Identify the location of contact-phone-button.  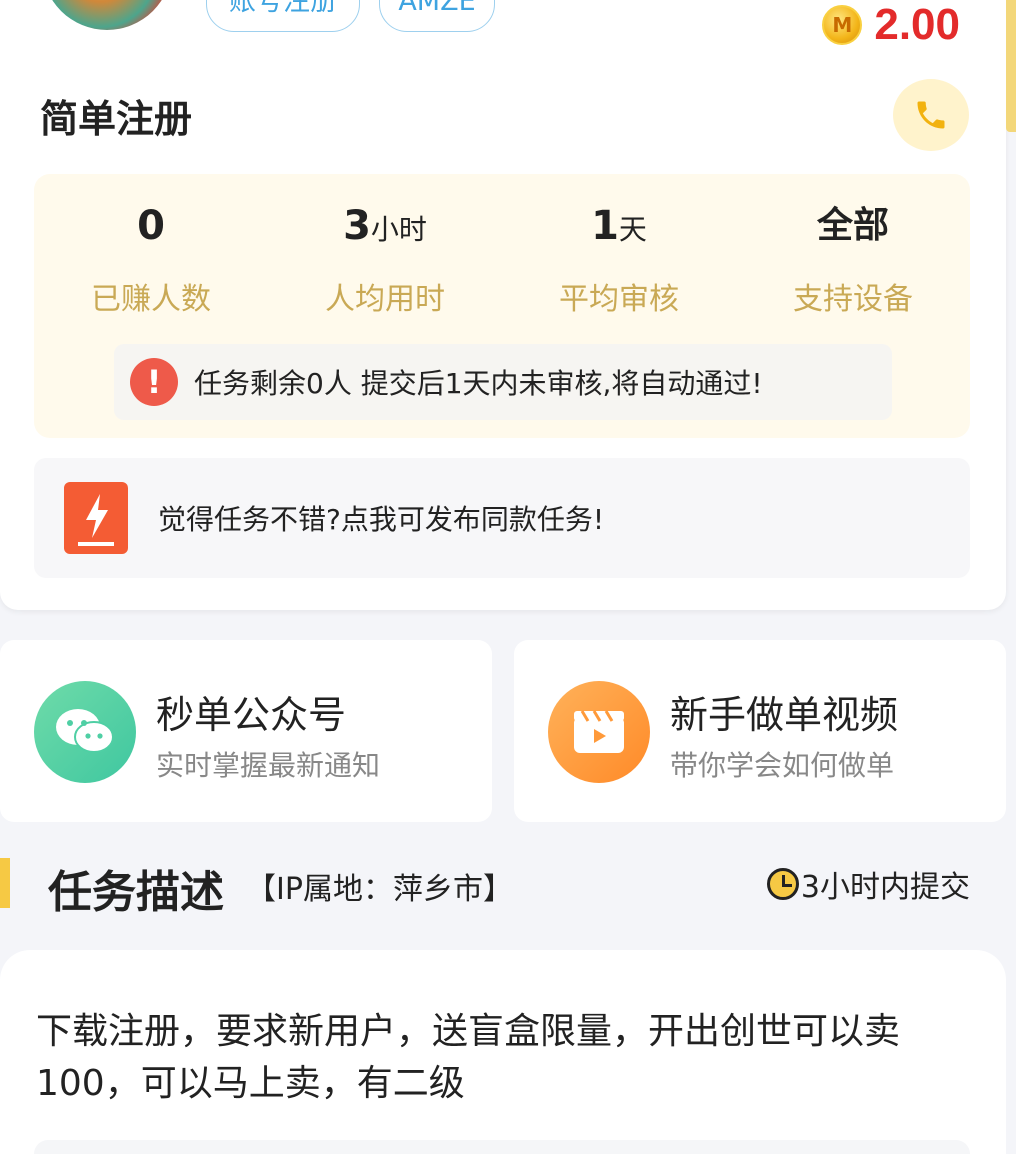
(931, 115).